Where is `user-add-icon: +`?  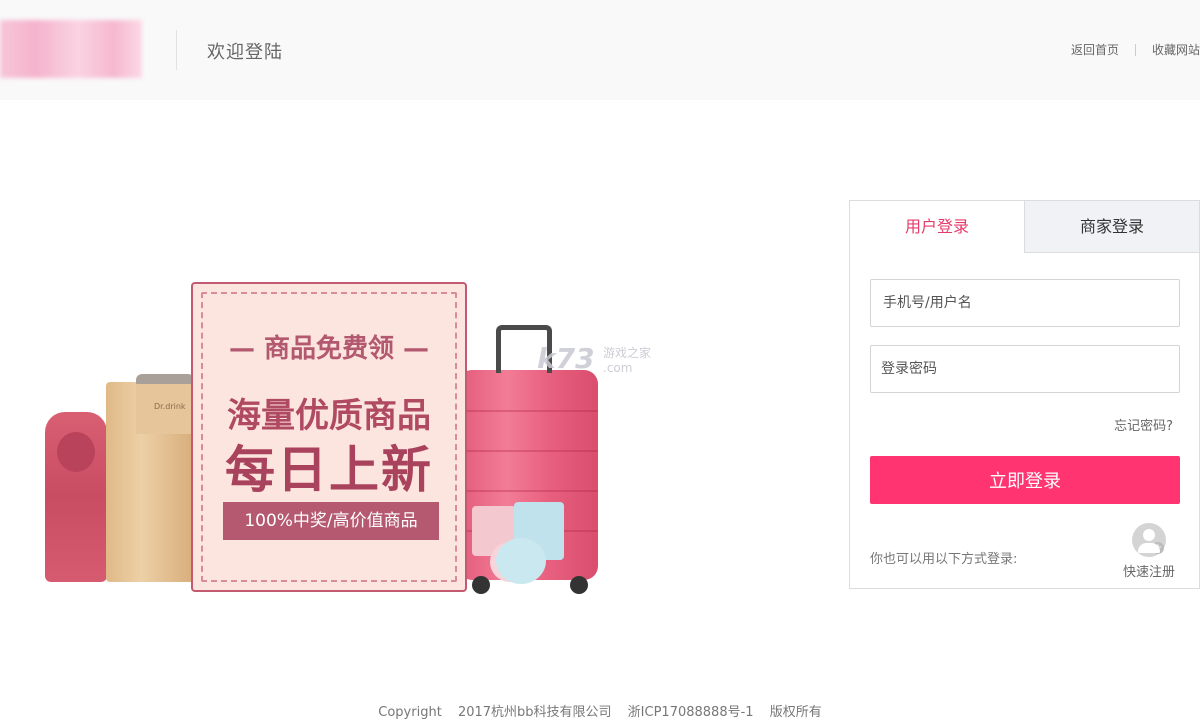
user-add-icon: + is located at coordinates (1149, 540).